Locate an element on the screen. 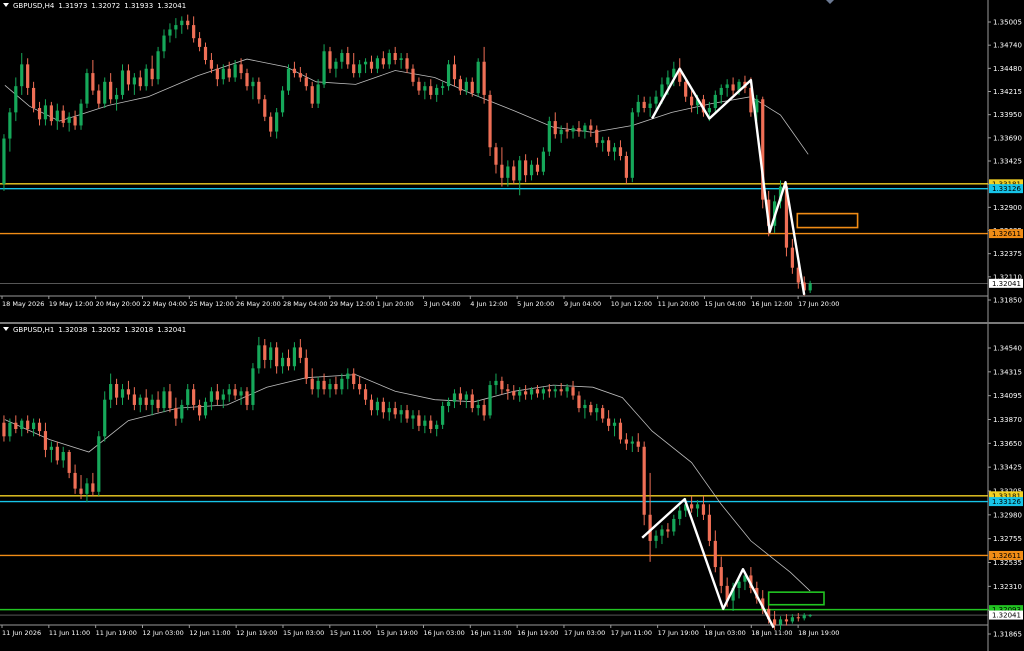 Image resolution: width=1024 pixels, height=651 pixels. zigzag-line is located at coordinates (728, 181).